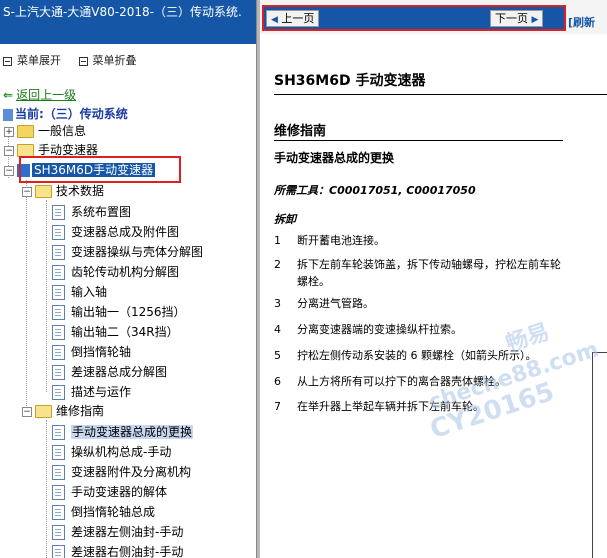 This screenshot has width=607, height=558. I want to click on tree-leaf: 输入轴, so click(79, 292).